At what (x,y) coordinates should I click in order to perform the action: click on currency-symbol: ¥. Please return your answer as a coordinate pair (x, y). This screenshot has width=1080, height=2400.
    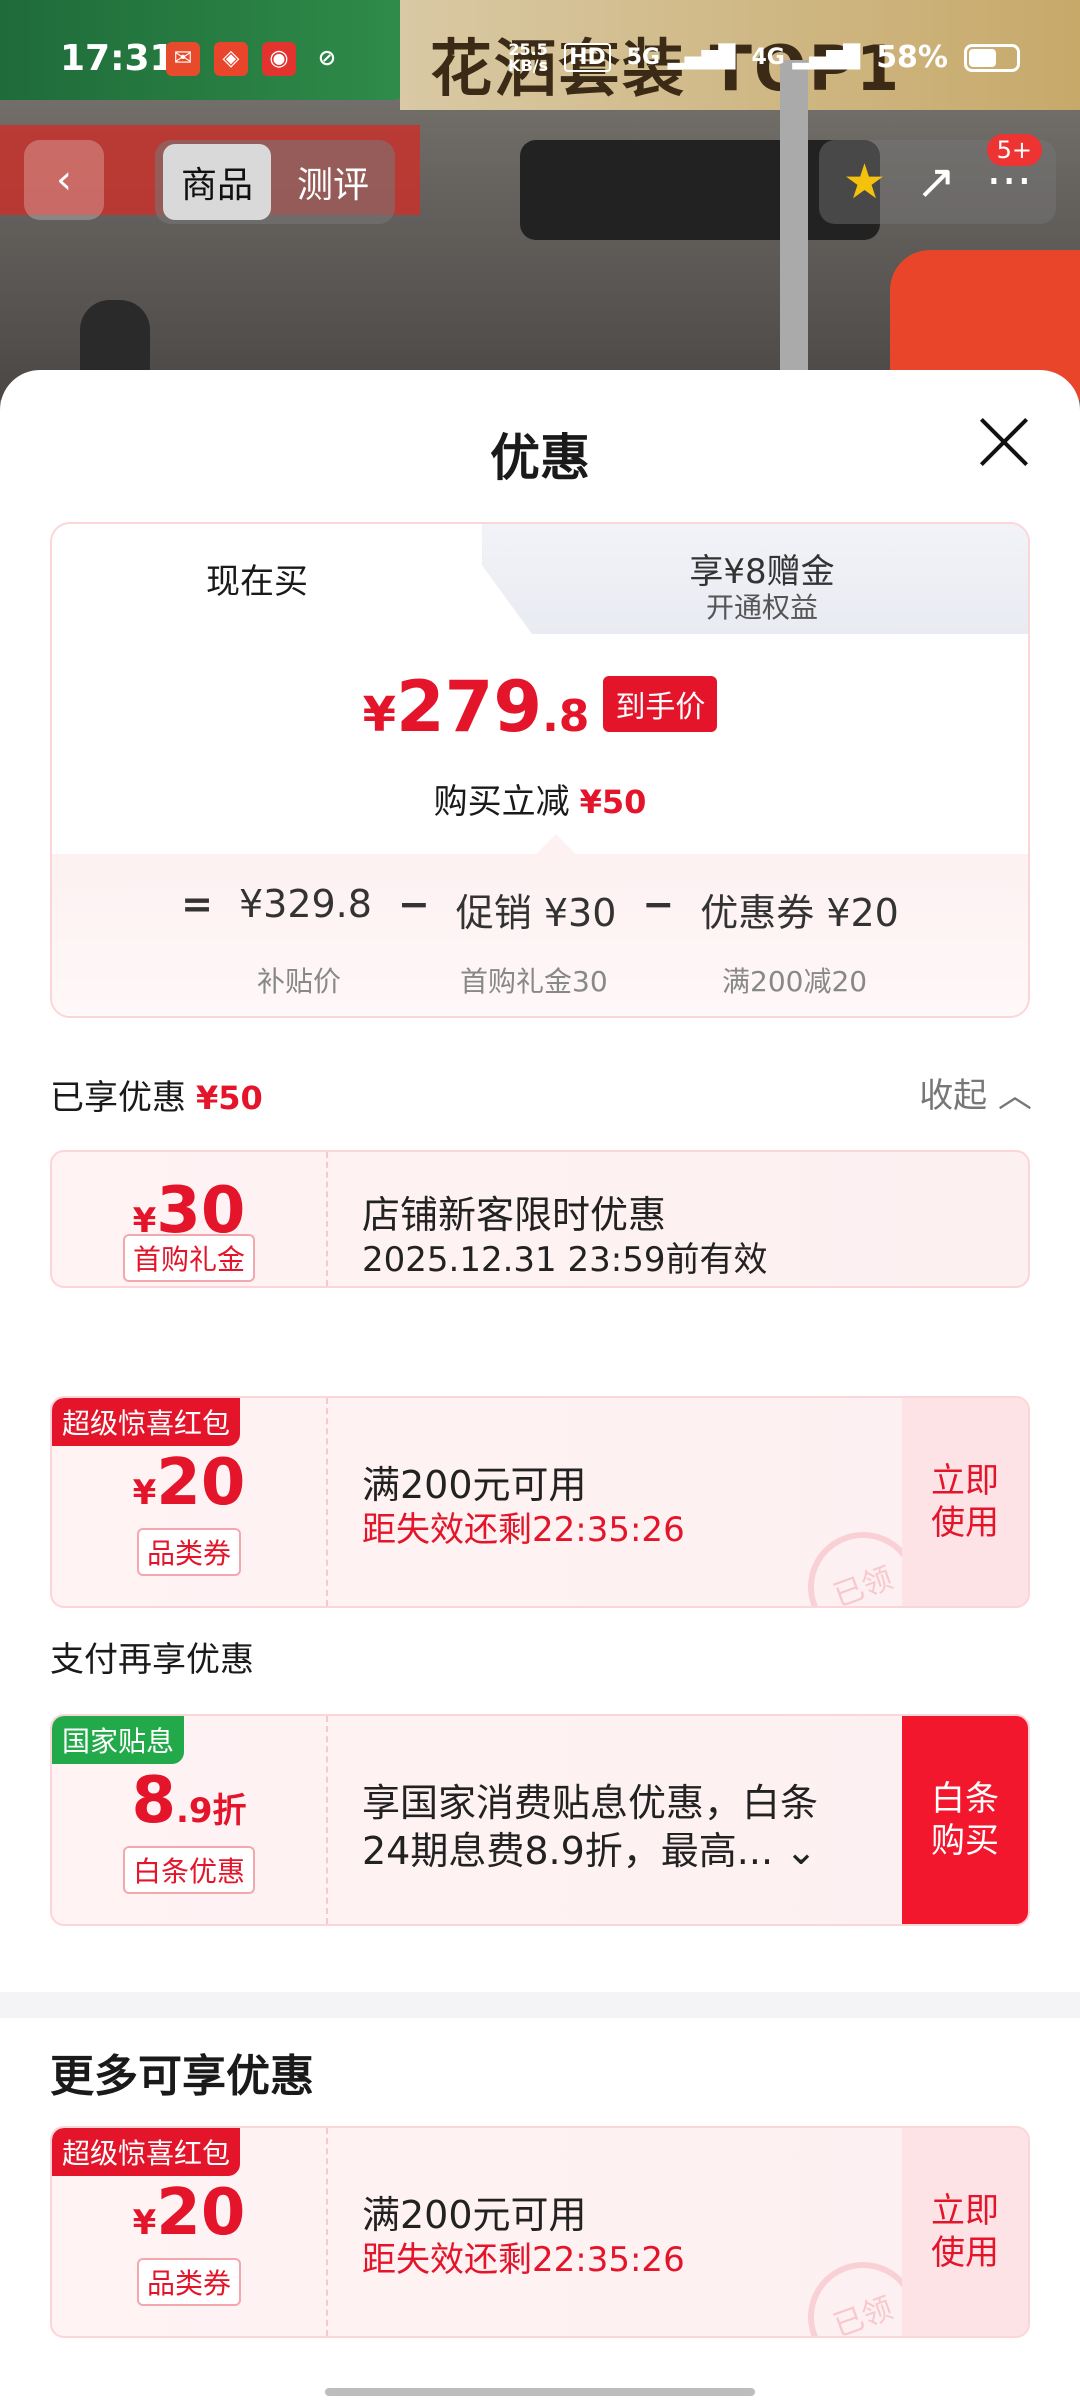
    Looking at the image, I should click on (379, 715).